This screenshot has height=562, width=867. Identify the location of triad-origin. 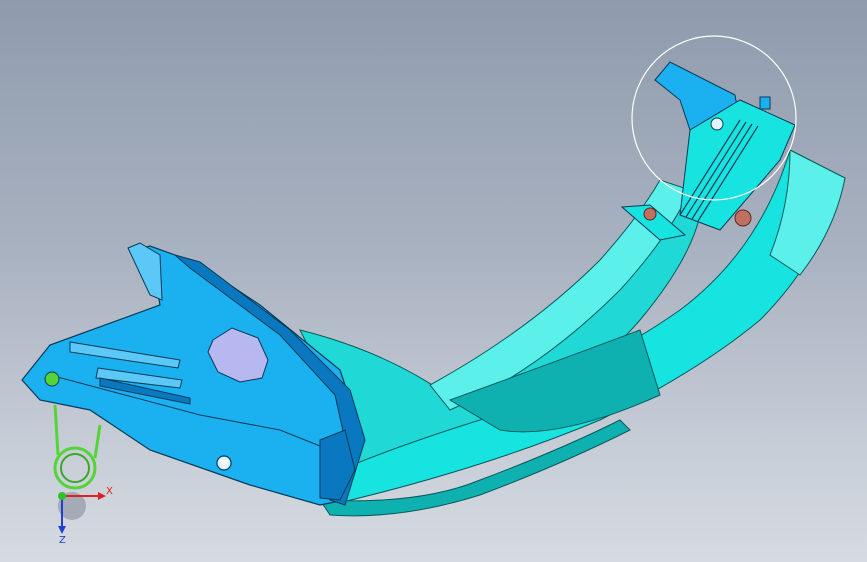
(62, 496).